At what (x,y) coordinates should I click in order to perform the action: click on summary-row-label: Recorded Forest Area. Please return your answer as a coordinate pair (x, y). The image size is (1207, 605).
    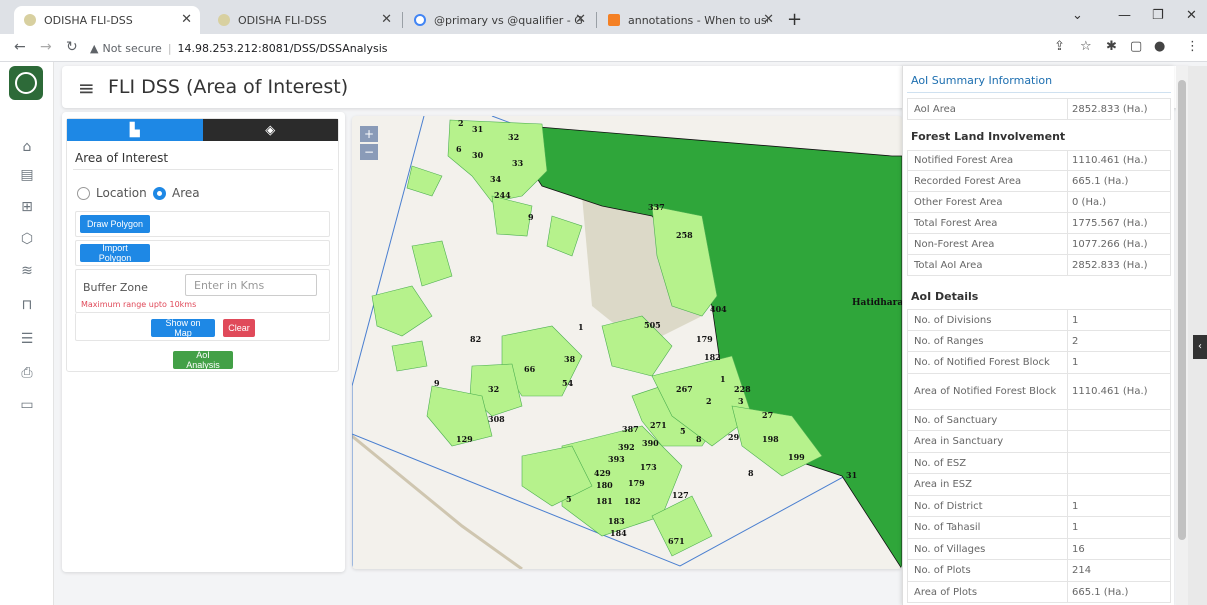
    Looking at the image, I should click on (988, 181).